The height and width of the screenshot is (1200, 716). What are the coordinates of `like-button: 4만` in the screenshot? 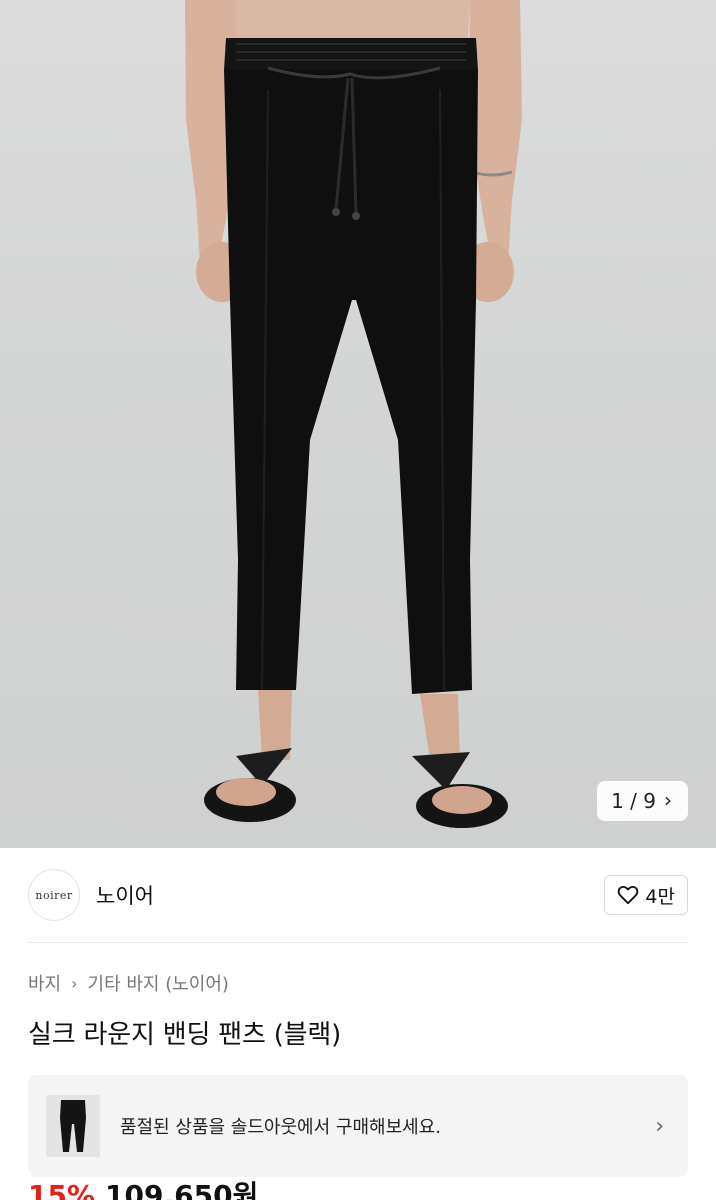 It's located at (646, 895).